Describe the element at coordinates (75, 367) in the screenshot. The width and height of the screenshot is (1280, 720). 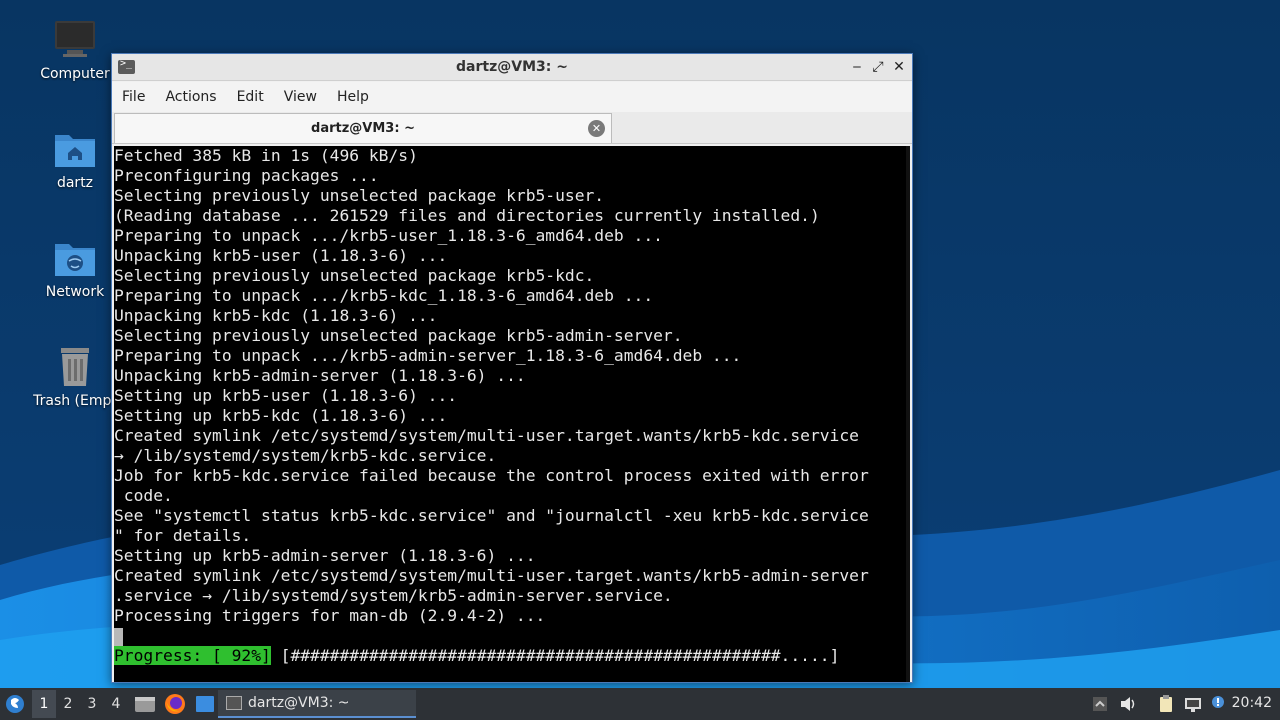
I see `trash-icon` at that location.